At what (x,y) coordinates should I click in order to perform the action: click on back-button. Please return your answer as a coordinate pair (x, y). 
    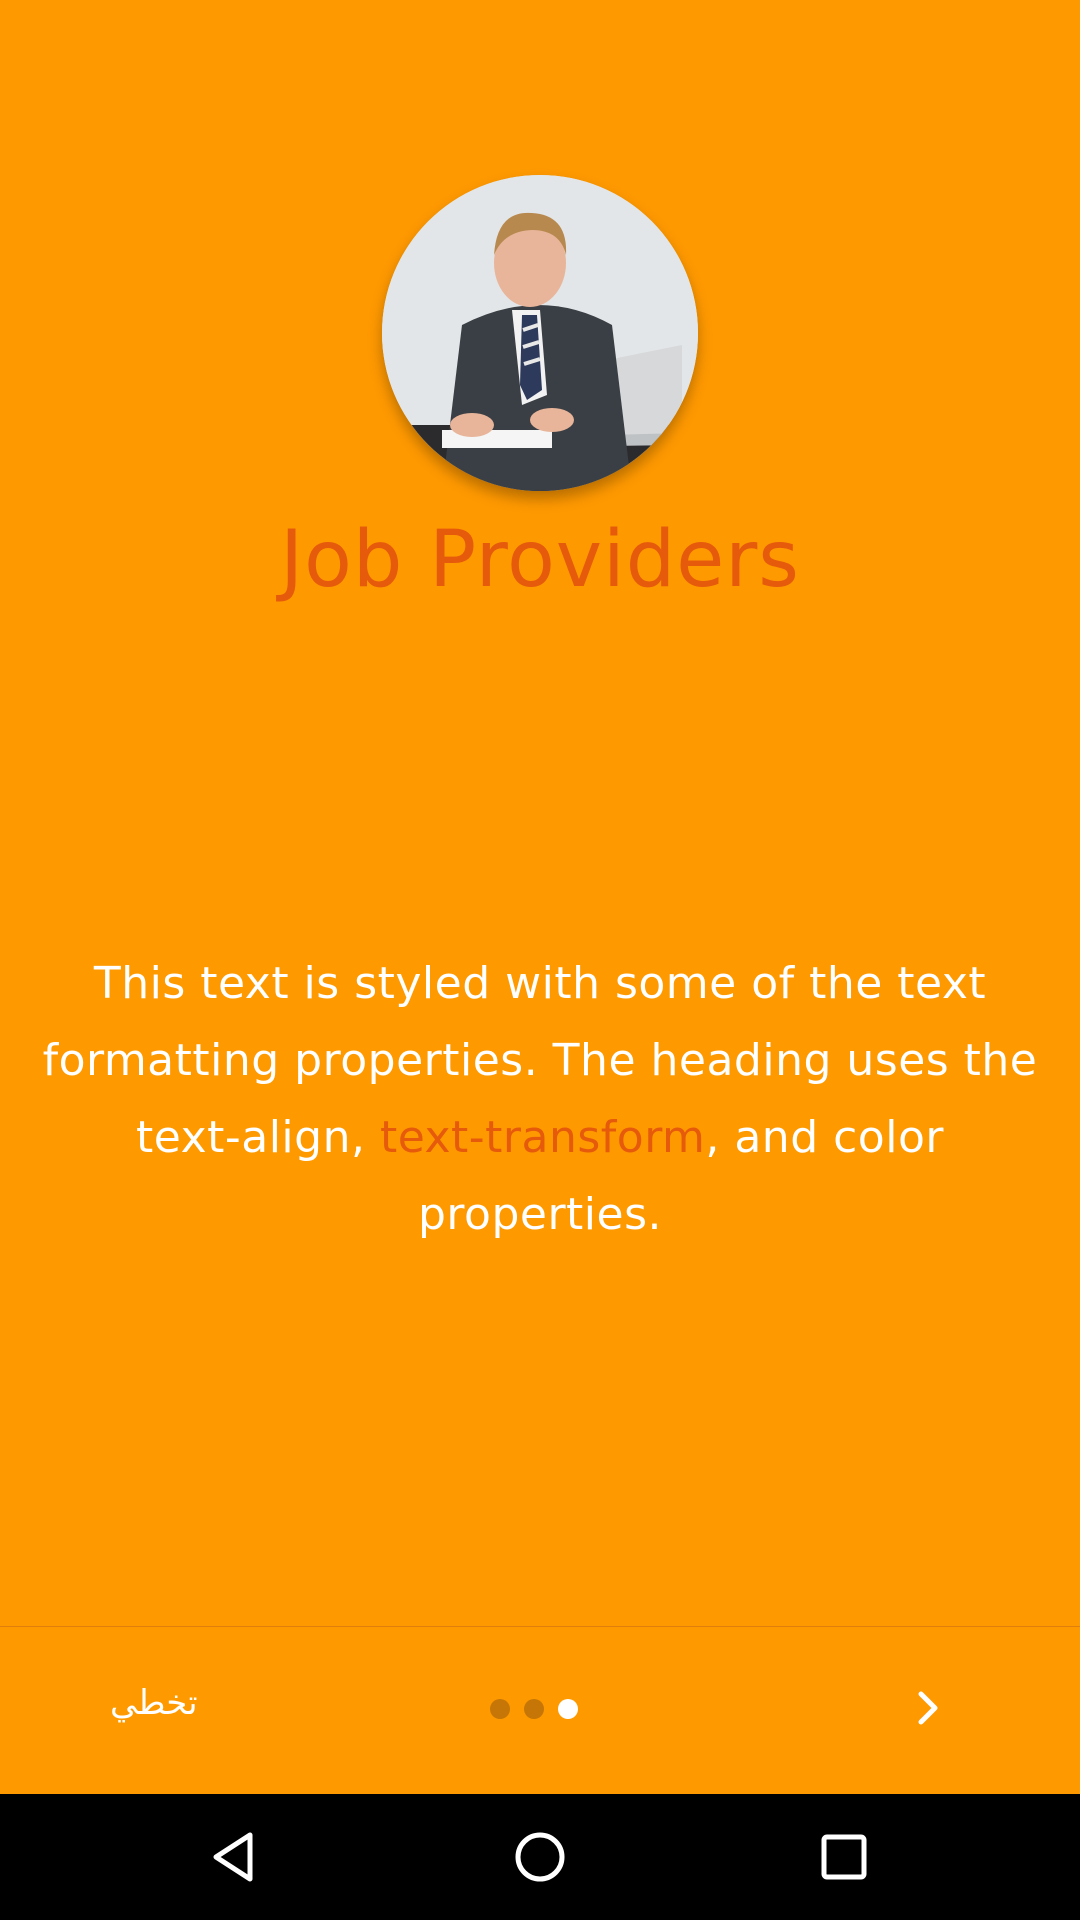
    Looking at the image, I should click on (236, 1857).